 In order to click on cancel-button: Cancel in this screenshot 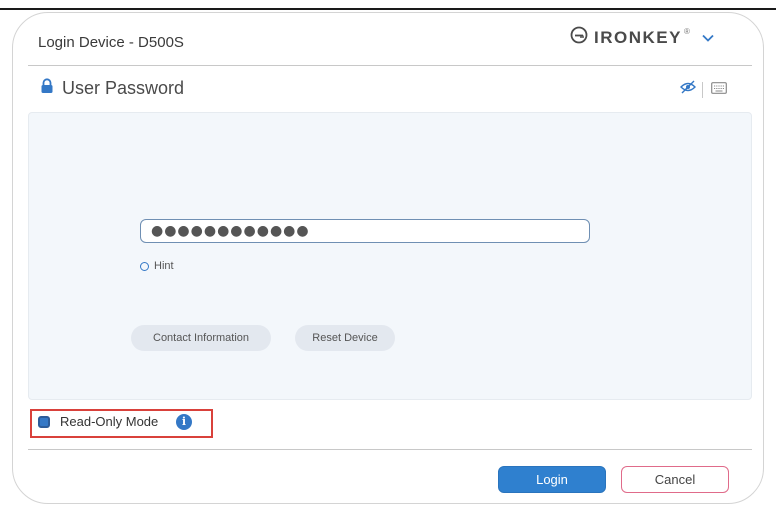, I will do `click(675, 479)`.